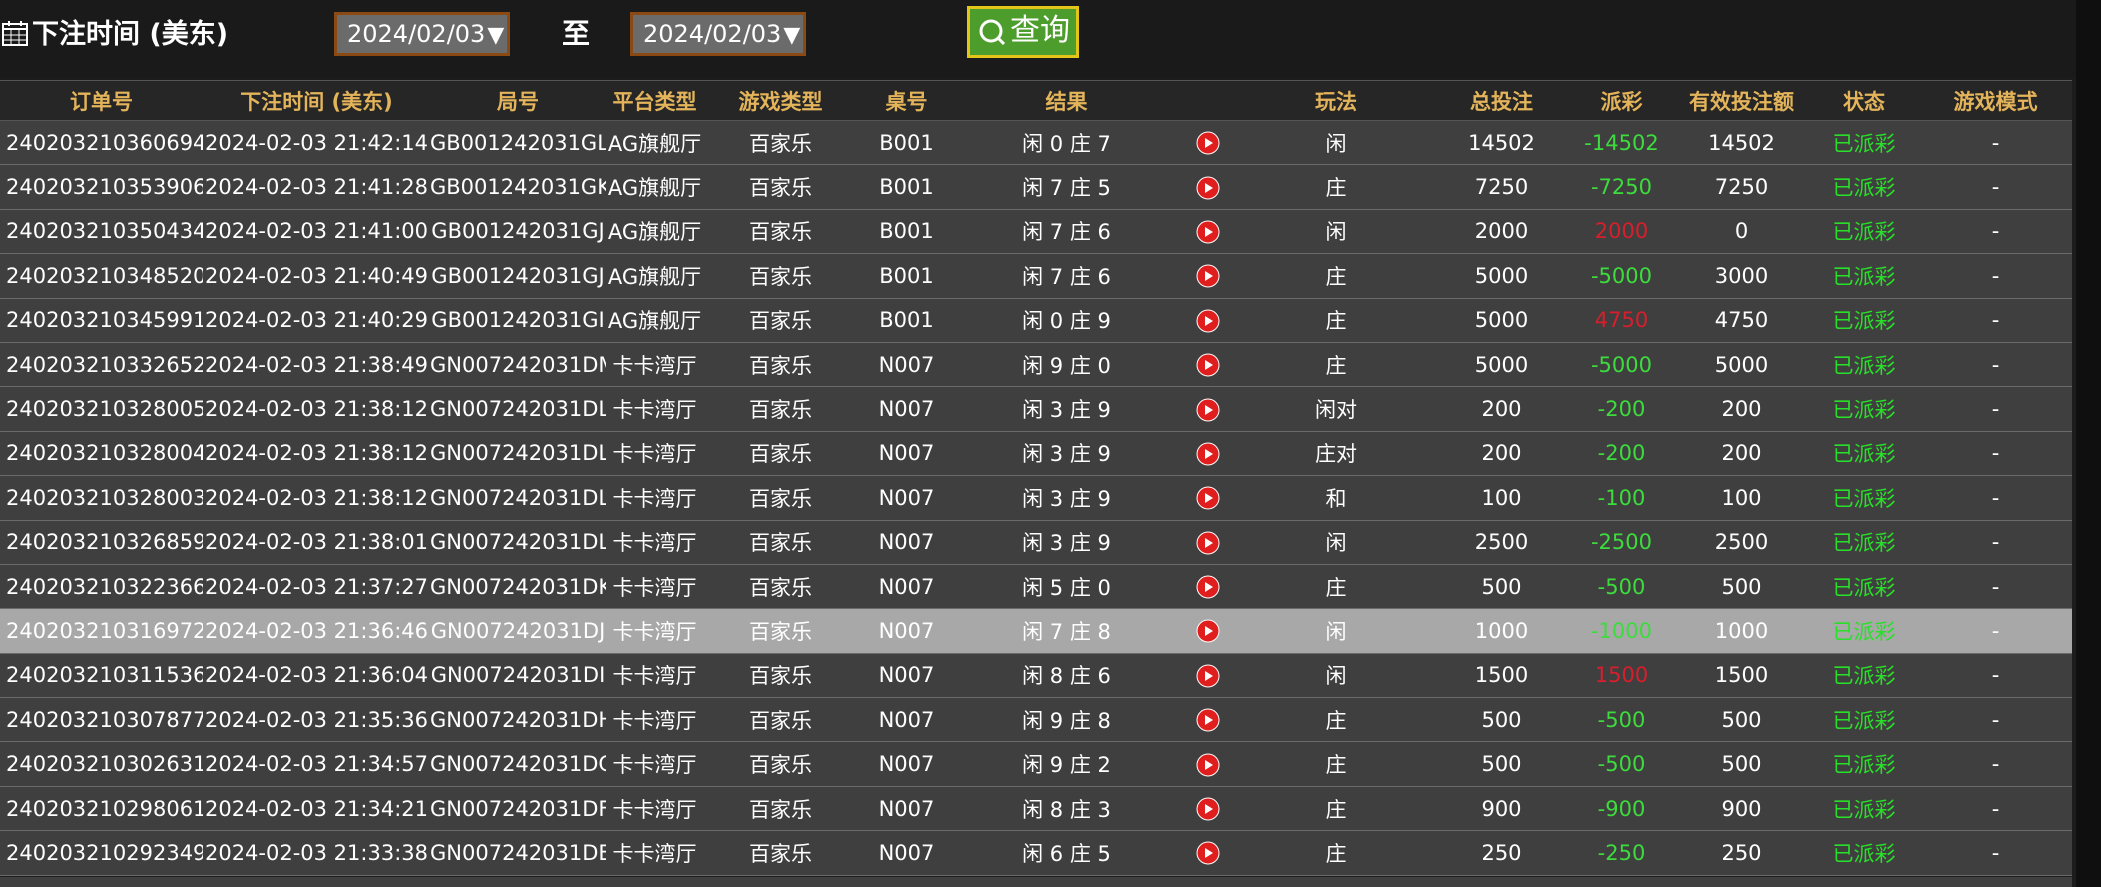 The height and width of the screenshot is (887, 2101). What do you see at coordinates (1501, 276) in the screenshot?
I see `total-bet-cell: 5000` at bounding box center [1501, 276].